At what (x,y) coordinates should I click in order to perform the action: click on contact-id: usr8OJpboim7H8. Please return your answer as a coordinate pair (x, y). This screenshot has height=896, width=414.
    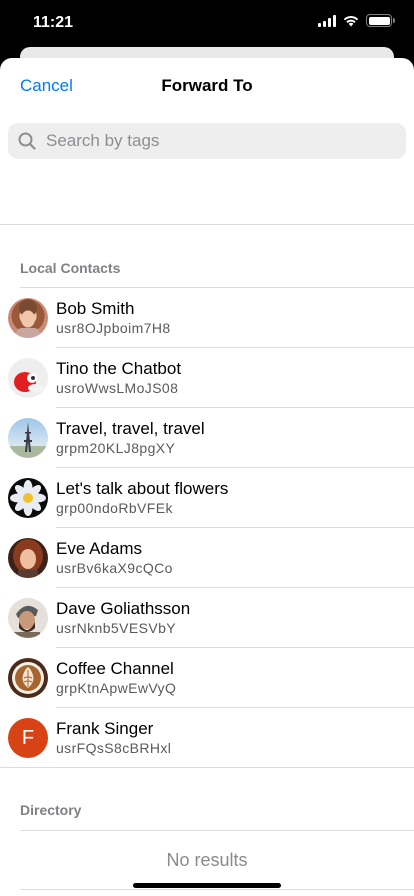
    Looking at the image, I should click on (113, 327).